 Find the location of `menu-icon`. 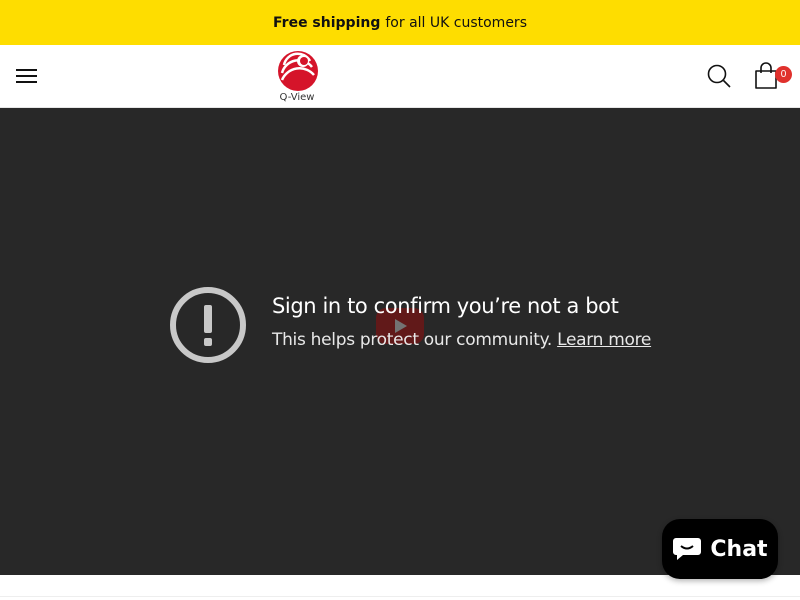

menu-icon is located at coordinates (26, 76).